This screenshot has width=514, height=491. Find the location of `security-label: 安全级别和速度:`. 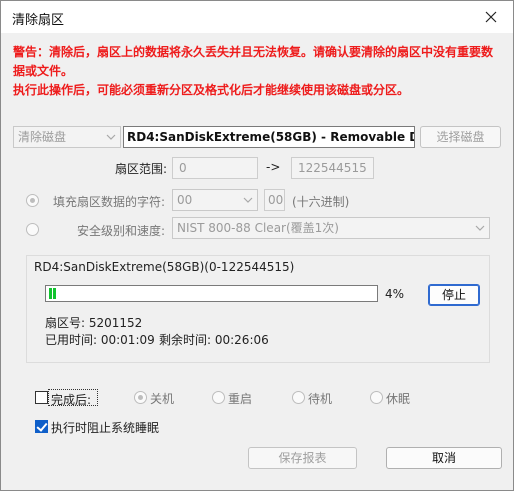

security-label: 安全级别和速度: is located at coordinates (121, 231).